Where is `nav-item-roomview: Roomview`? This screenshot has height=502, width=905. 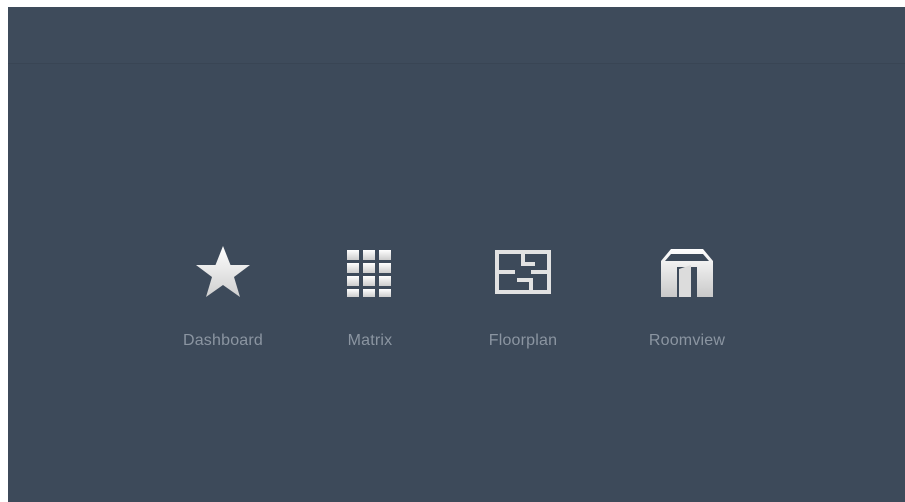 nav-item-roomview: Roomview is located at coordinates (687, 301).